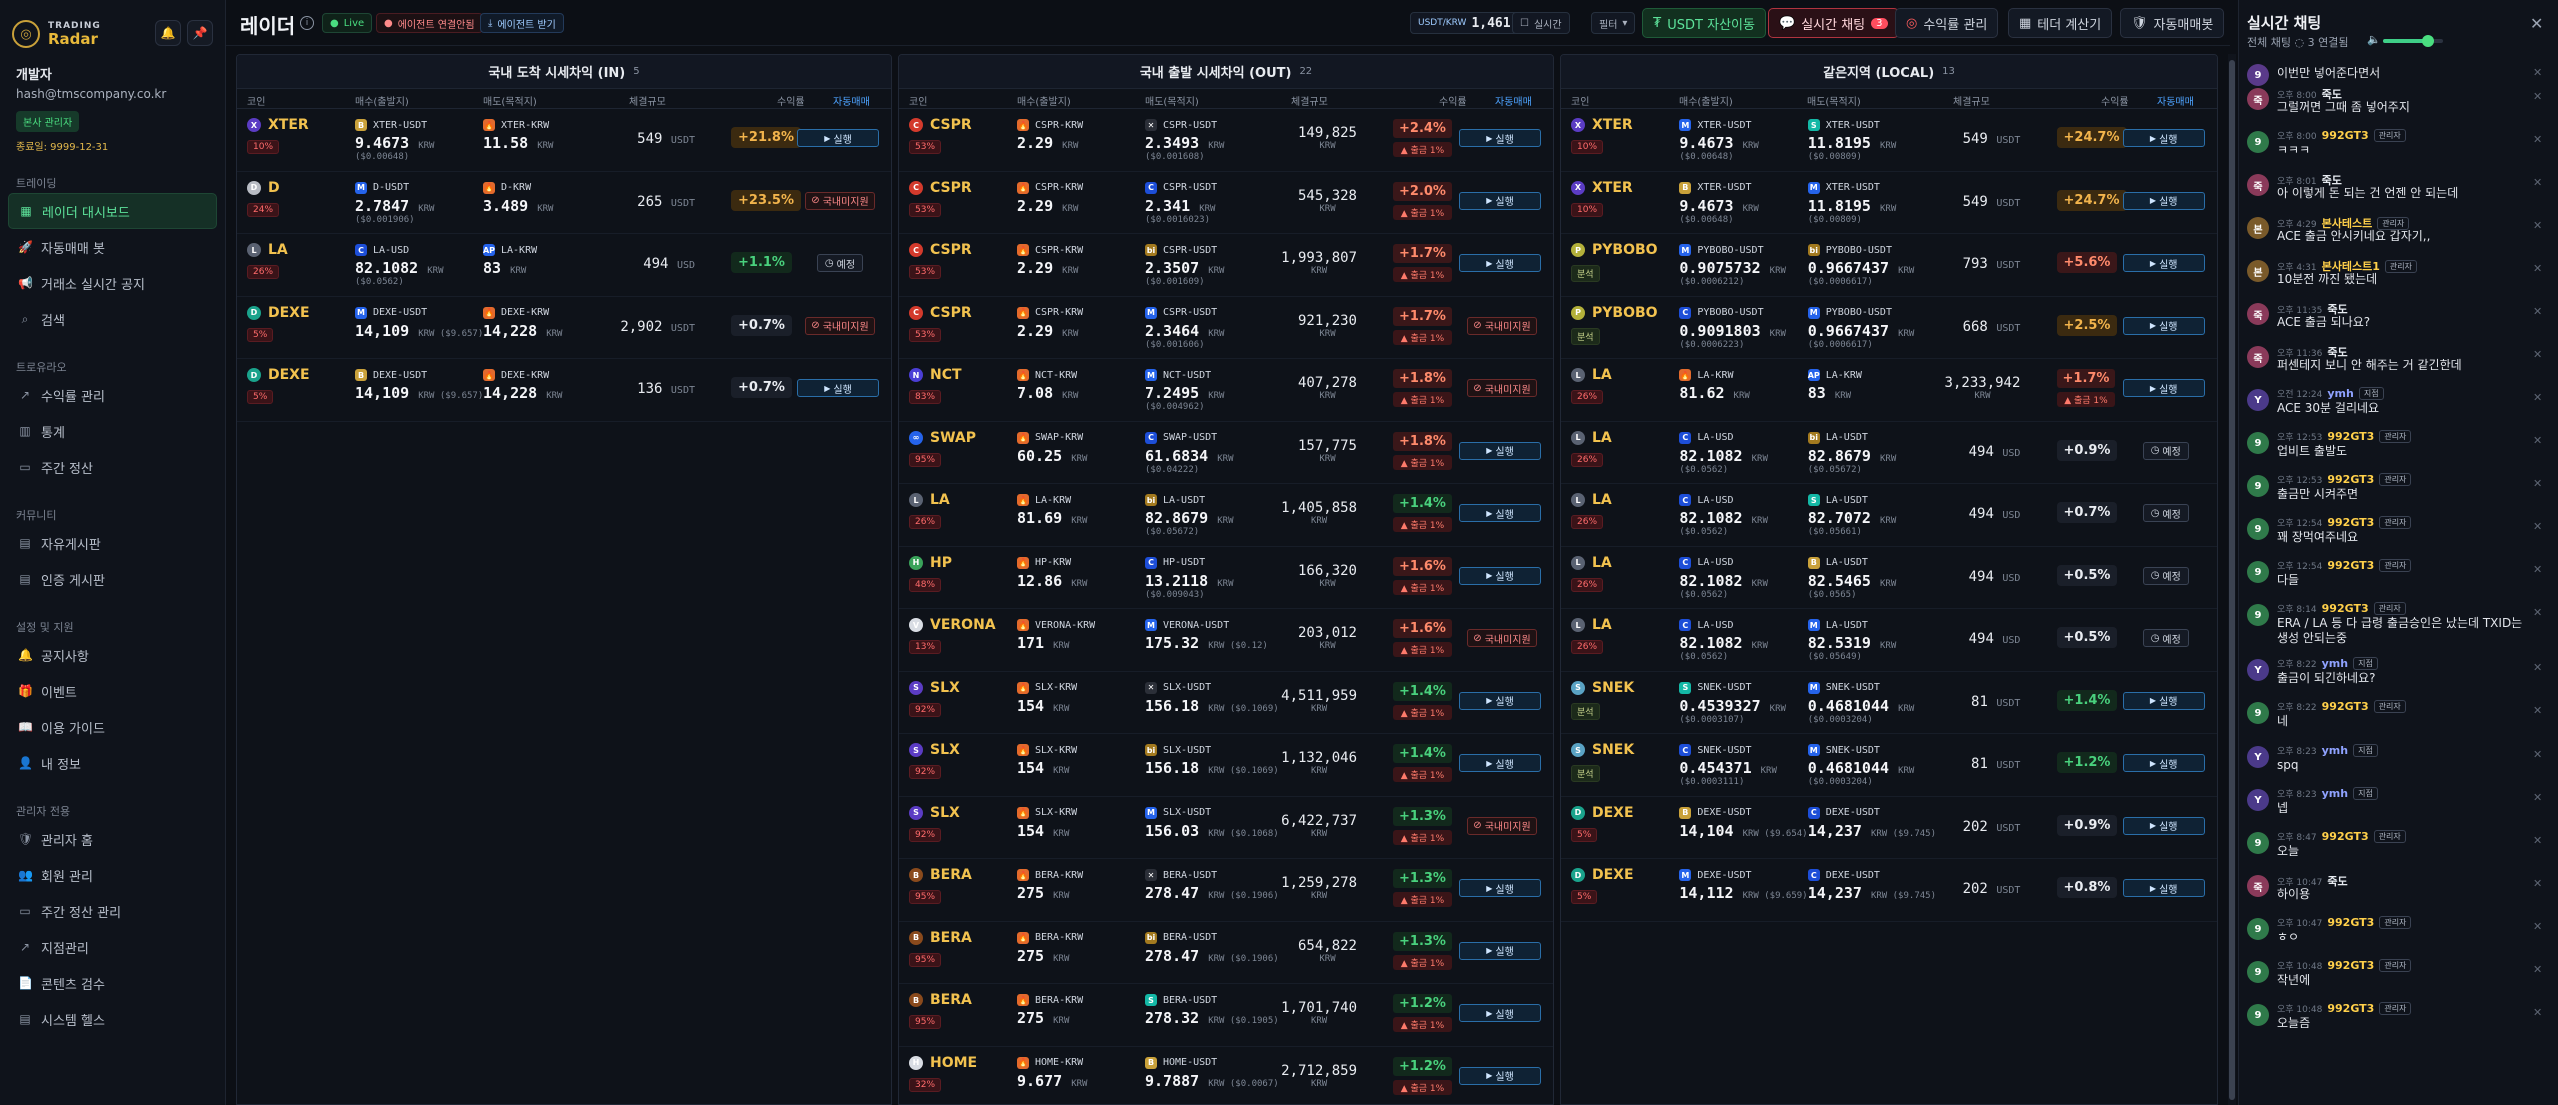  I want to click on message-user: ymh, so click(2335, 663).